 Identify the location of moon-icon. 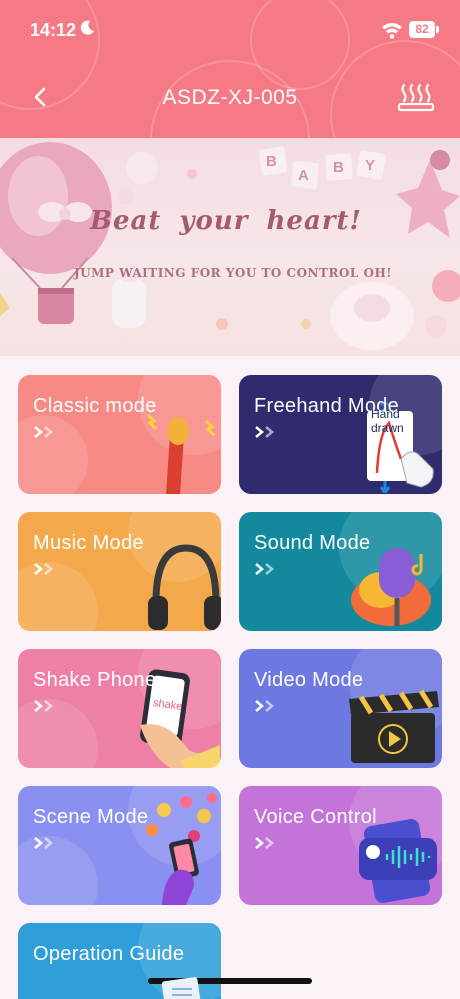
(87, 27).